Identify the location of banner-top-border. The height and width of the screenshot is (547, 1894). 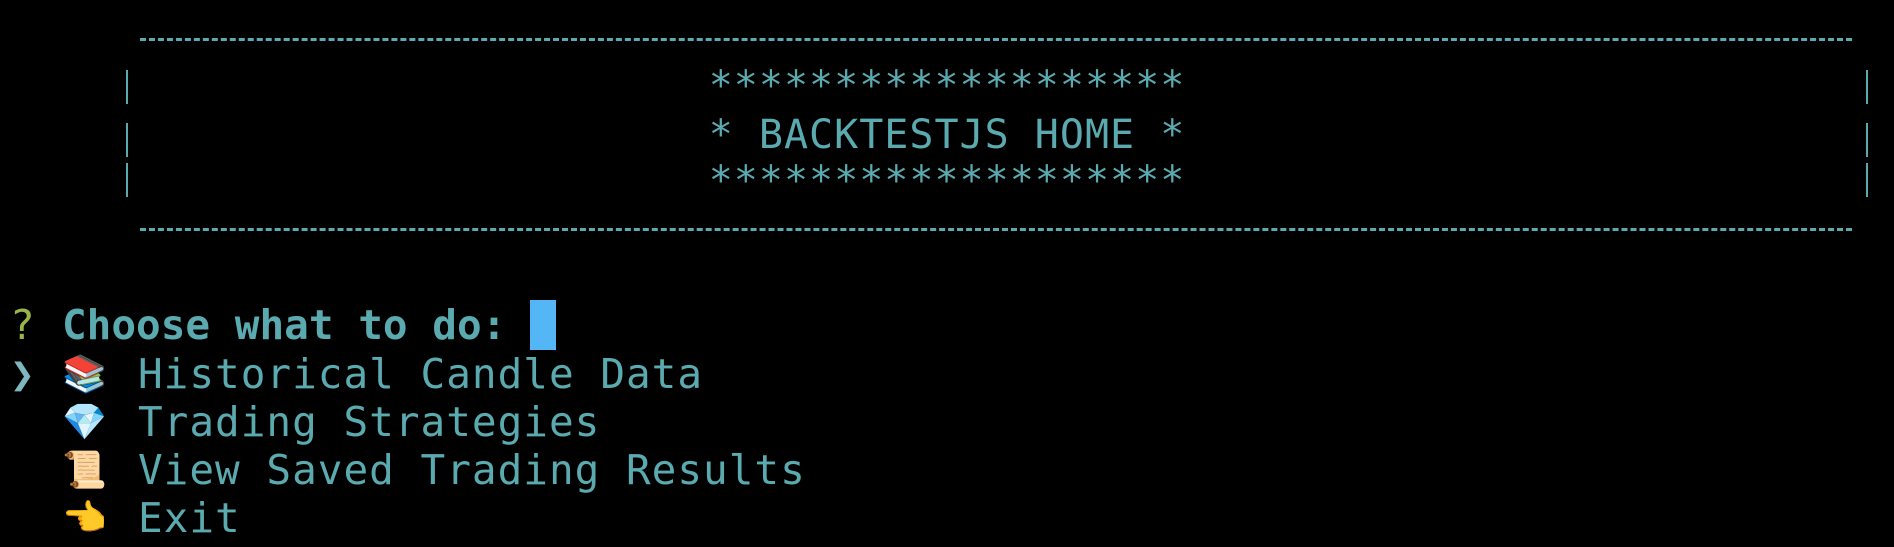
(996, 39).